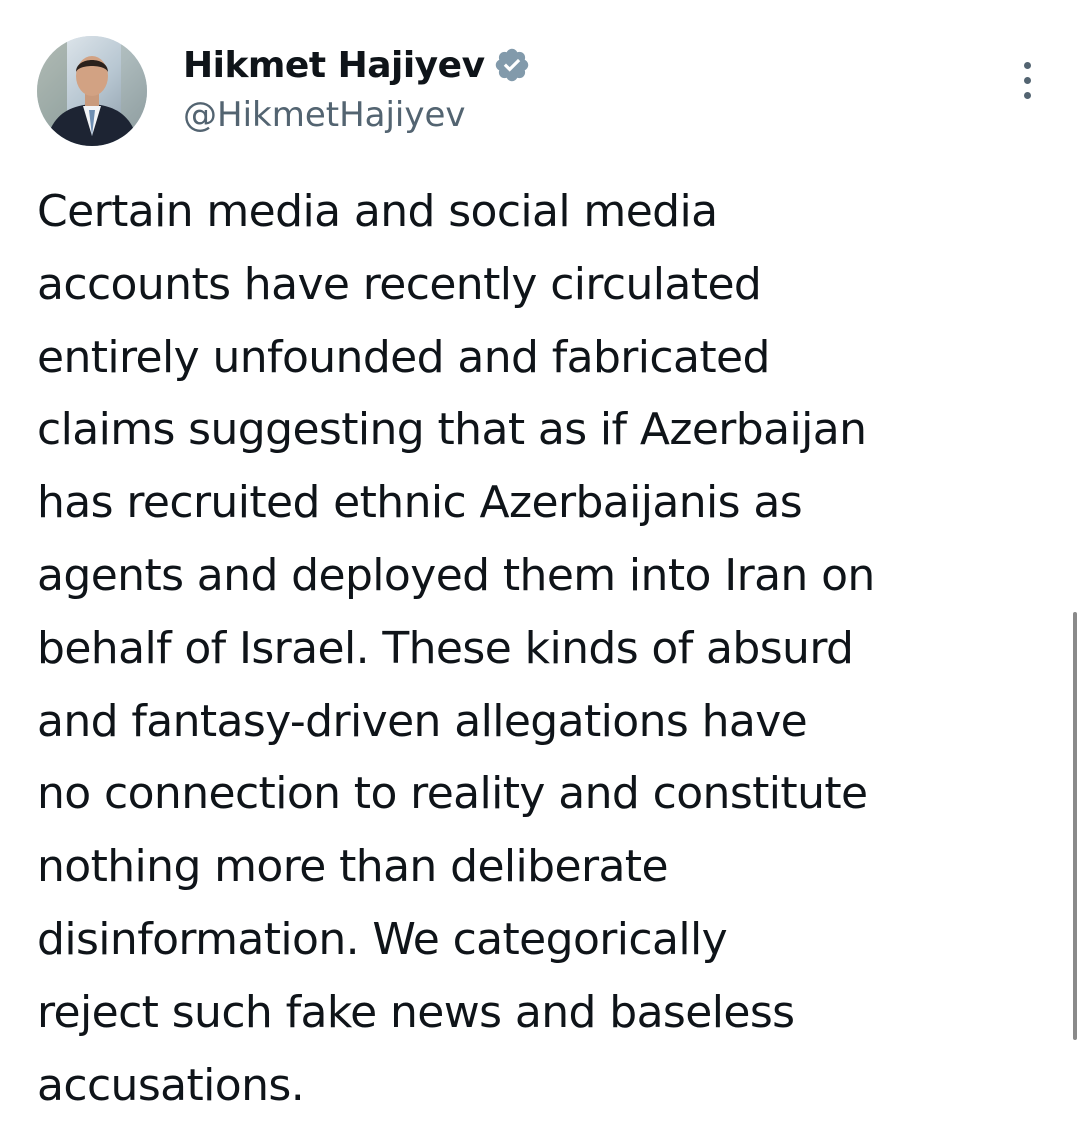  What do you see at coordinates (416, 1012) in the screenshot?
I see `tweet-text-line: reject such fake news and baseless` at bounding box center [416, 1012].